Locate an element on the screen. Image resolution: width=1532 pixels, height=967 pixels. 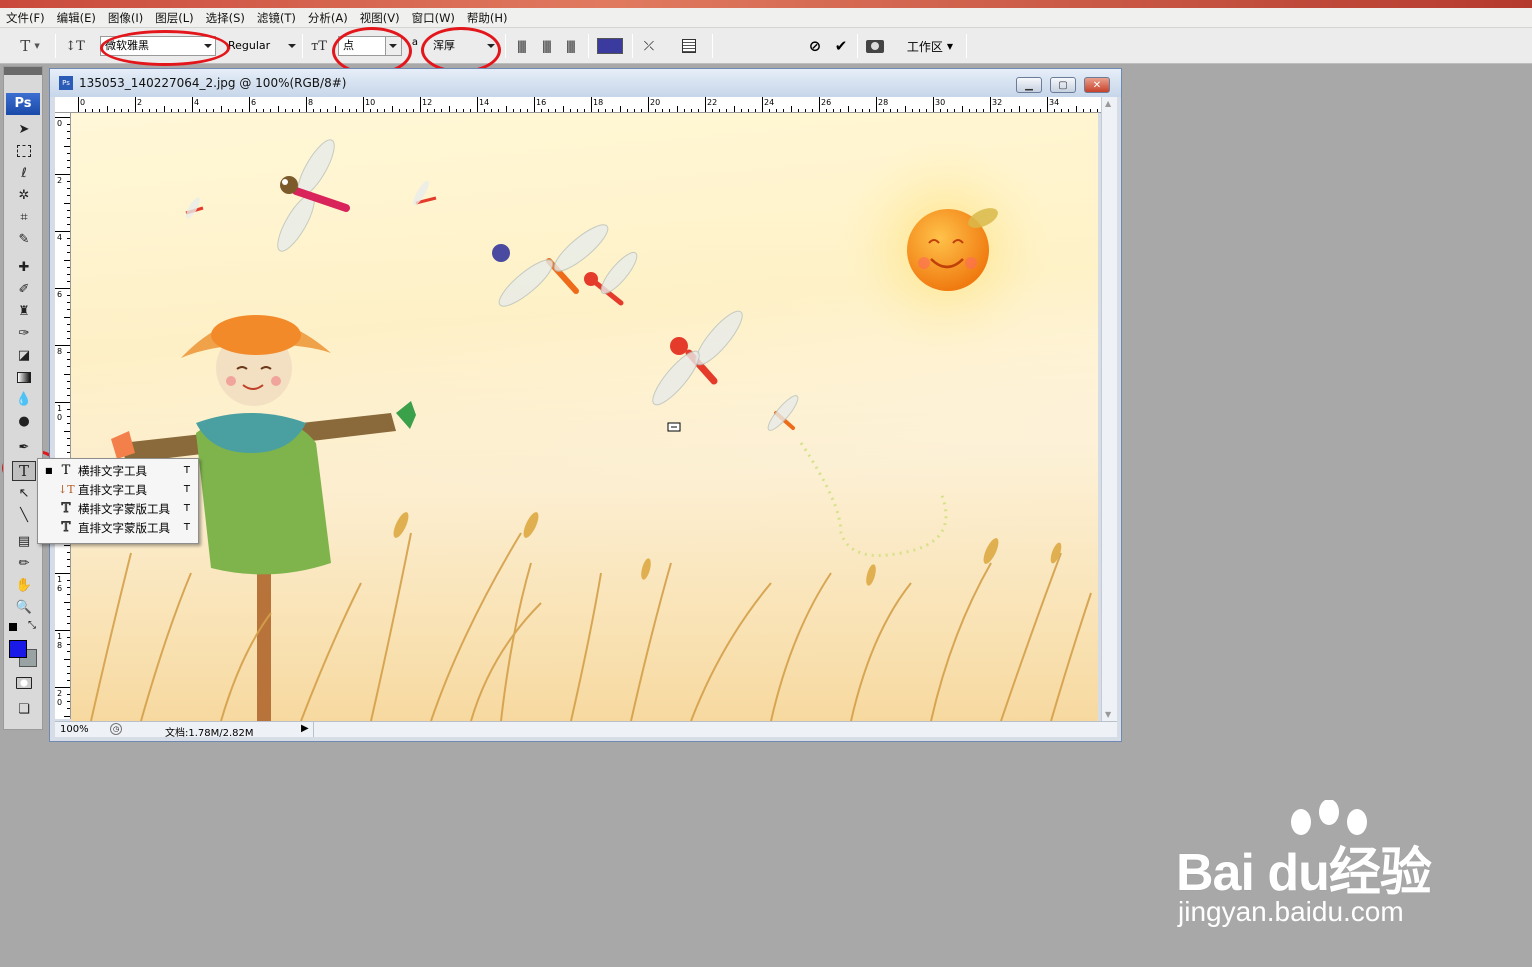
history-brush-tool-icon: ✑ is located at coordinates (24, 333).